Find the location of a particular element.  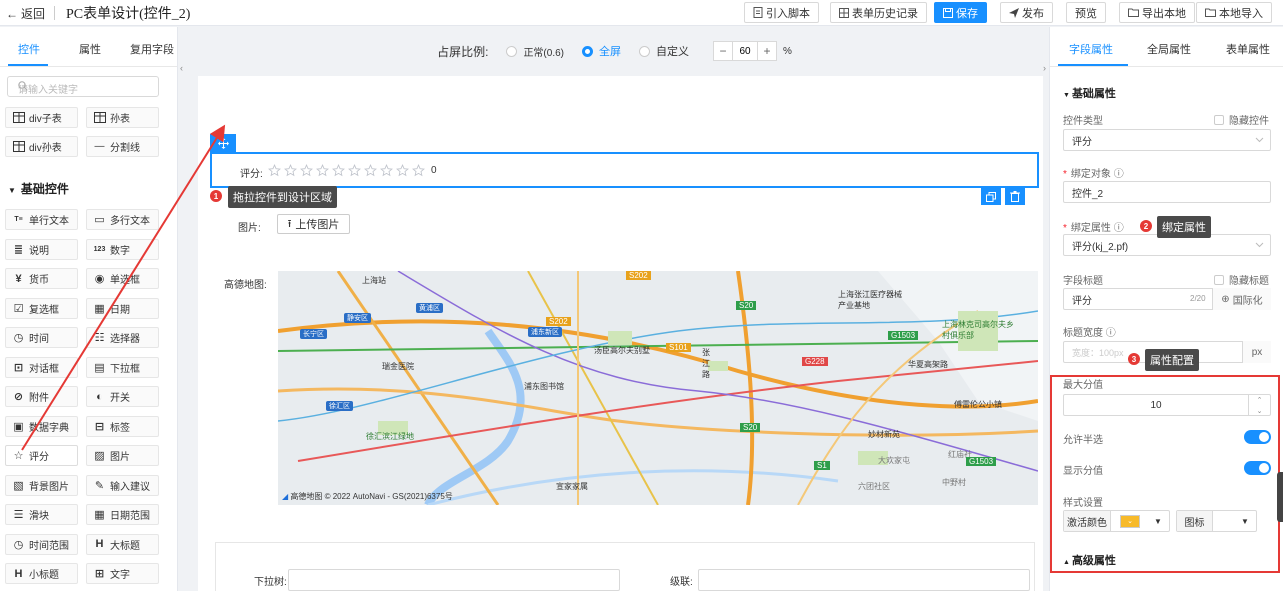

control-image: ▨ 图片 is located at coordinates (122, 455).